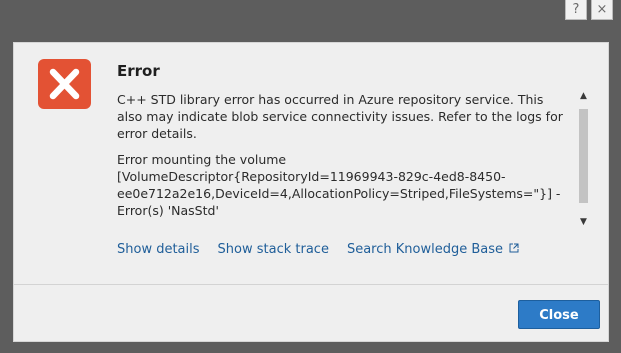 This screenshot has width=621, height=353. I want to click on external-link-icon, so click(512, 249).